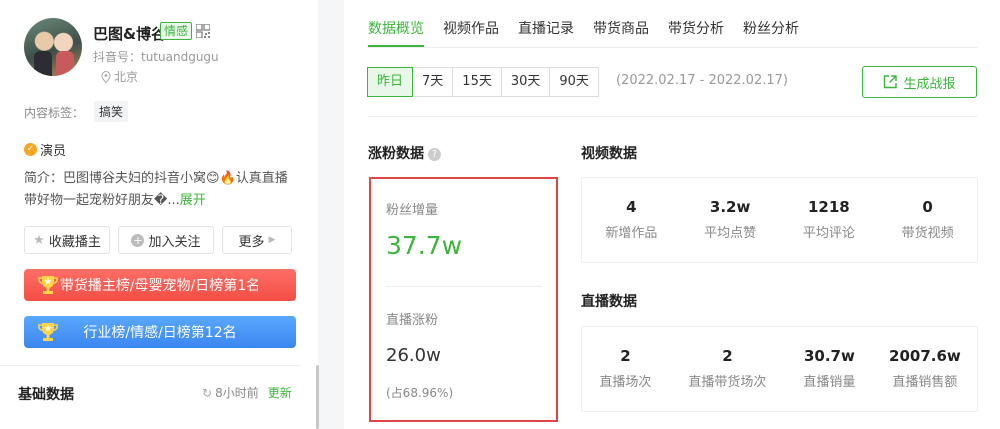 Image resolution: width=1000 pixels, height=429 pixels. Describe the element at coordinates (176, 31) in the screenshot. I see `emotion-tag: 情感` at that location.